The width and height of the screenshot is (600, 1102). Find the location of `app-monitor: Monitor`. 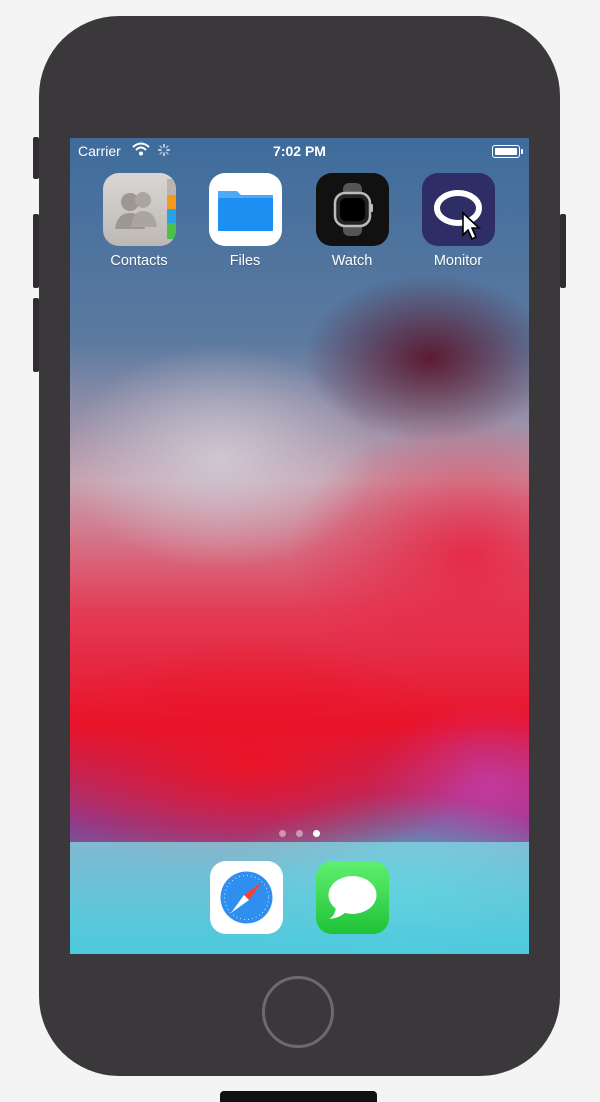

app-monitor: Monitor is located at coordinates (458, 221).